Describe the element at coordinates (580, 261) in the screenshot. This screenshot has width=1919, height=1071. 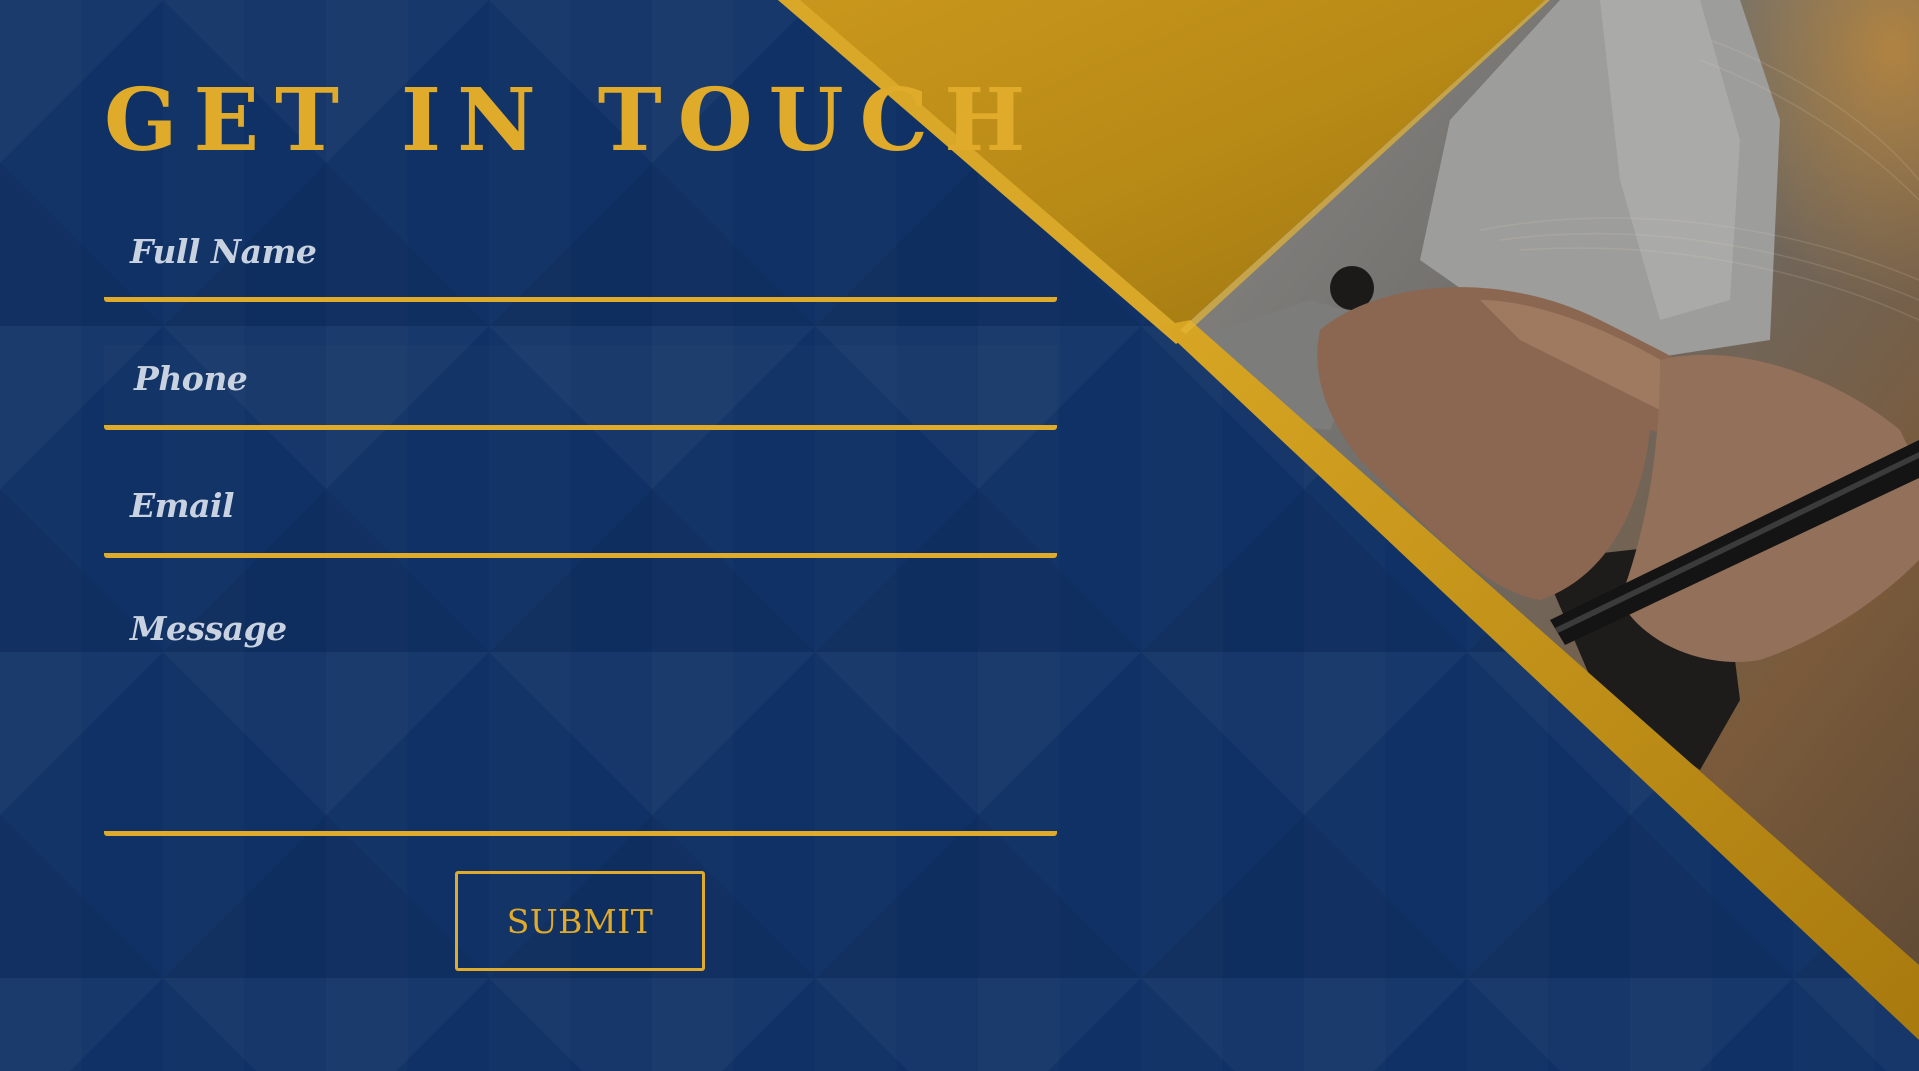
I see `full-name-field: Full Name` at that location.